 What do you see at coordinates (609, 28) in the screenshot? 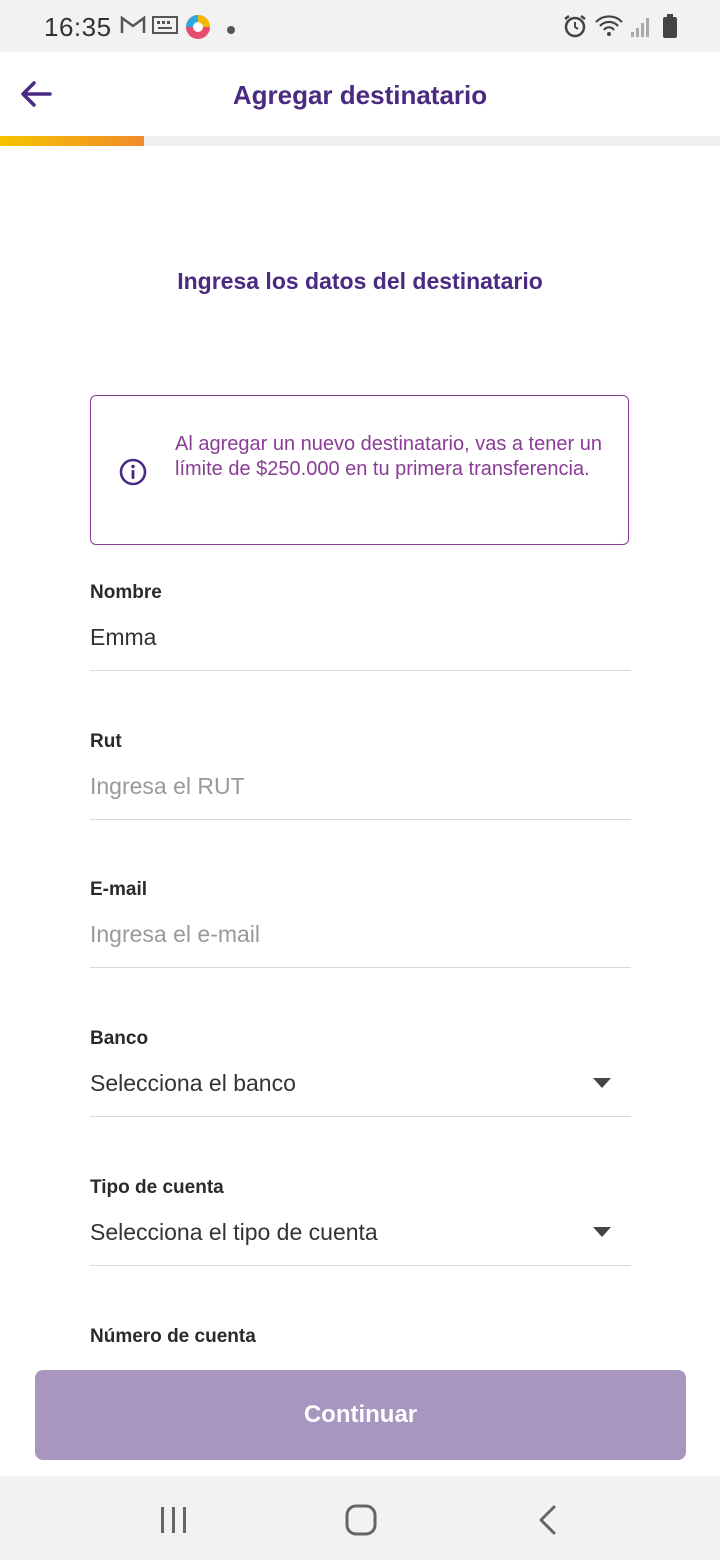
I see `wifi-icon` at bounding box center [609, 28].